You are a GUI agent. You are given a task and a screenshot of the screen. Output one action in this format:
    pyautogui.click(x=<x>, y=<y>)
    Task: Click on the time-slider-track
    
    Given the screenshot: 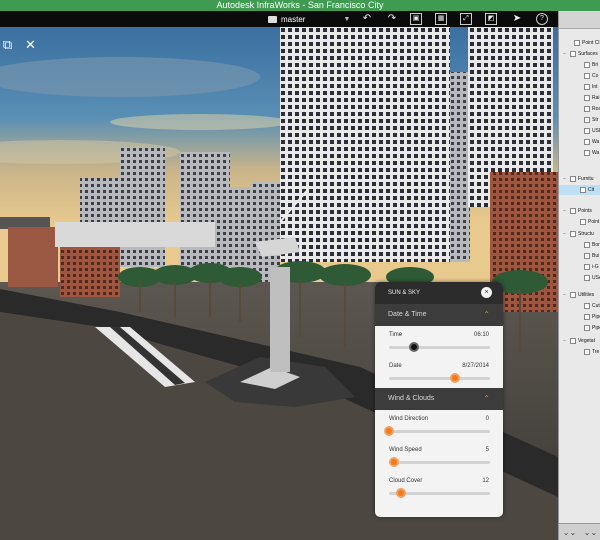 What is the action you would take?
    pyautogui.click(x=439, y=347)
    